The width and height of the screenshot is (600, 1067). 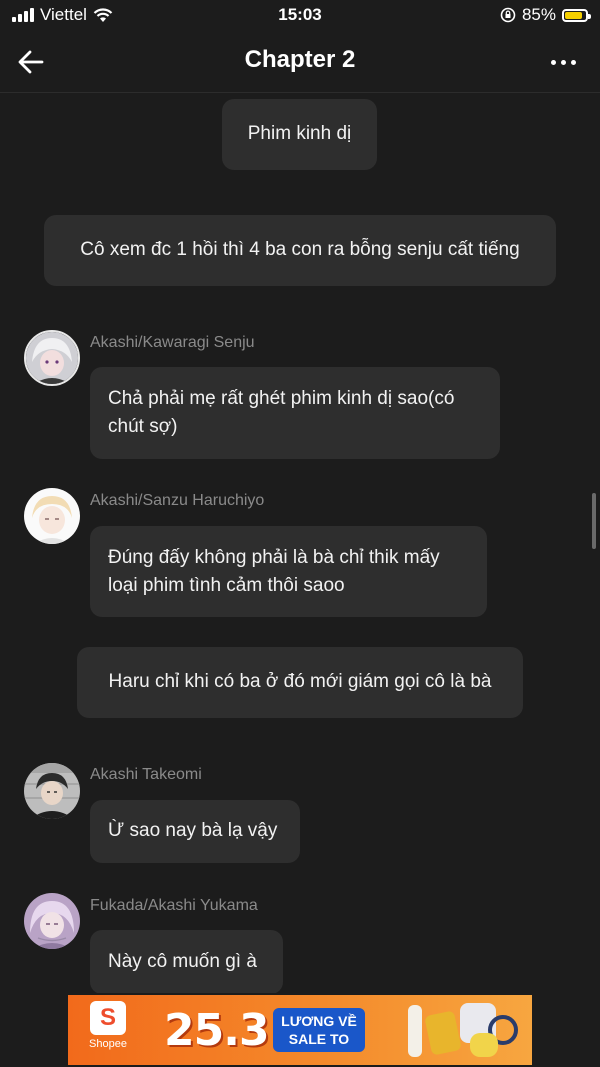 What do you see at coordinates (217, 1030) in the screenshot?
I see `ad-headline: 25.3` at bounding box center [217, 1030].